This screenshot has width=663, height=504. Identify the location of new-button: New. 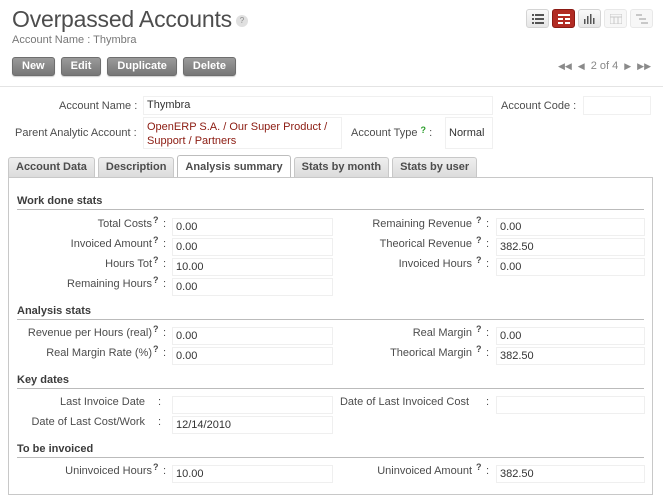
(33, 66).